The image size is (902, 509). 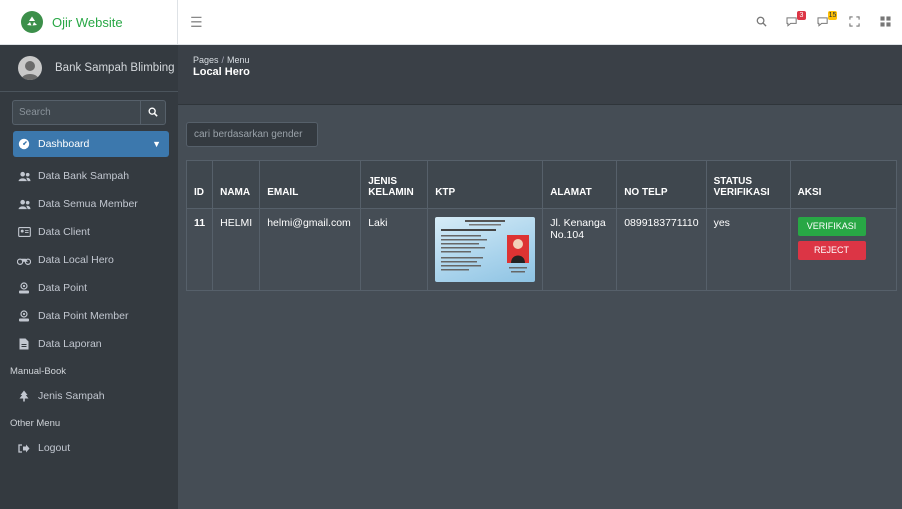 What do you see at coordinates (580, 249) in the screenshot?
I see `cell-alamat: Jl. Kenanga No.104` at bounding box center [580, 249].